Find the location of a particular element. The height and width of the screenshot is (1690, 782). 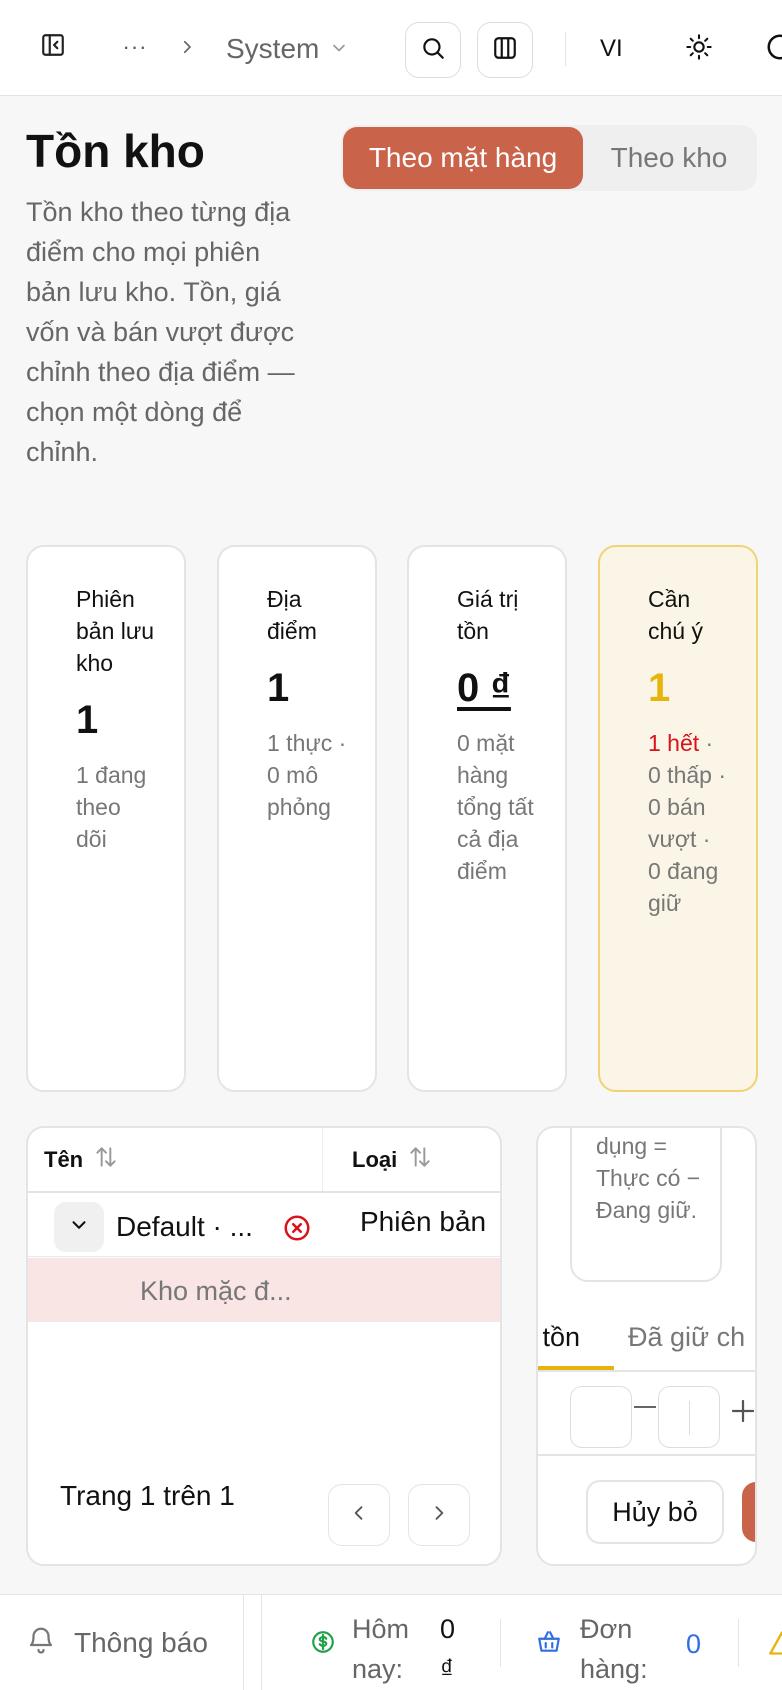

quantity-input is located at coordinates (601, 1417).